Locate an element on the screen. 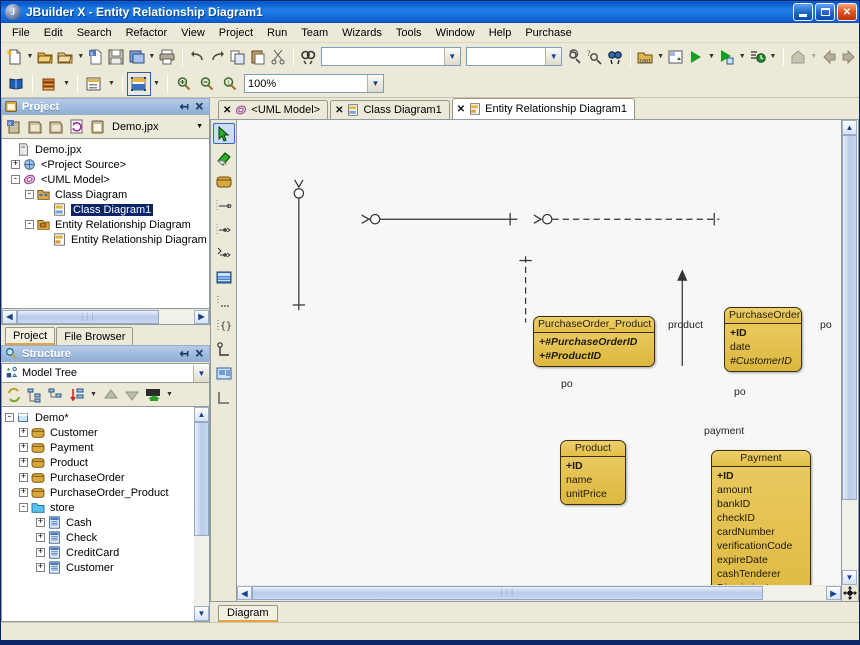 This screenshot has height=645, width=860. browse-classes-icon is located at coordinates (615, 57).